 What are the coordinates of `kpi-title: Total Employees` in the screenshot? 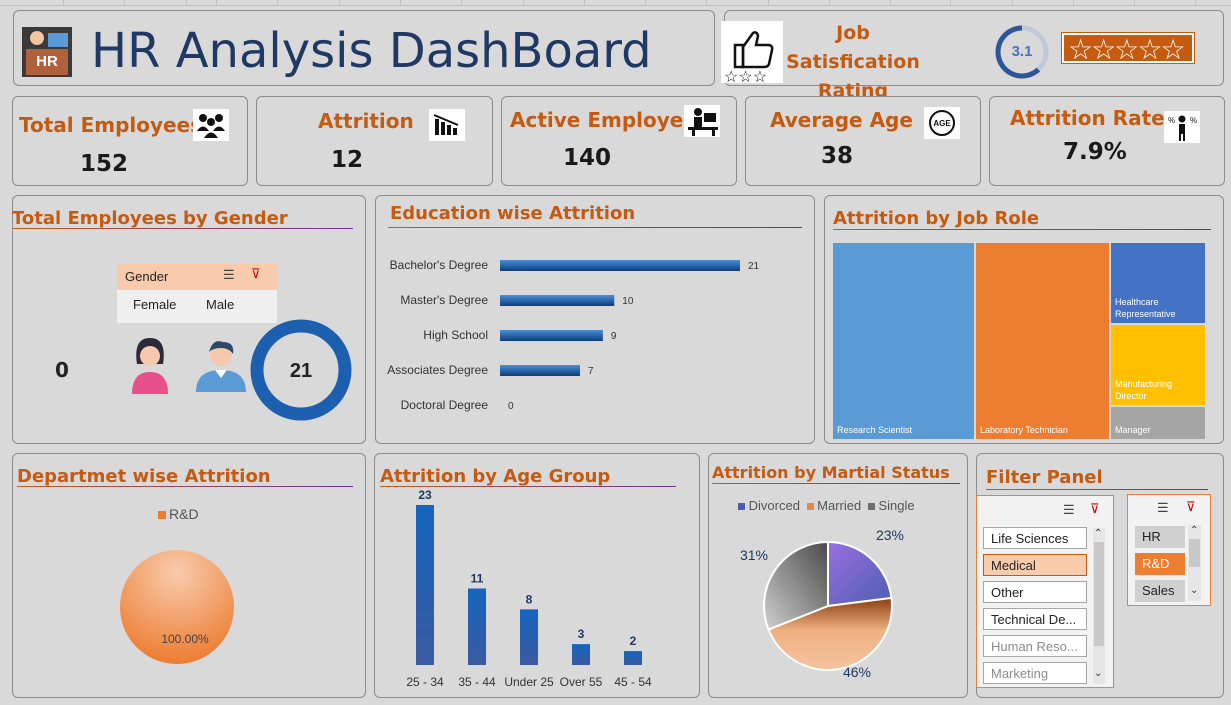 It's located at (111, 125).